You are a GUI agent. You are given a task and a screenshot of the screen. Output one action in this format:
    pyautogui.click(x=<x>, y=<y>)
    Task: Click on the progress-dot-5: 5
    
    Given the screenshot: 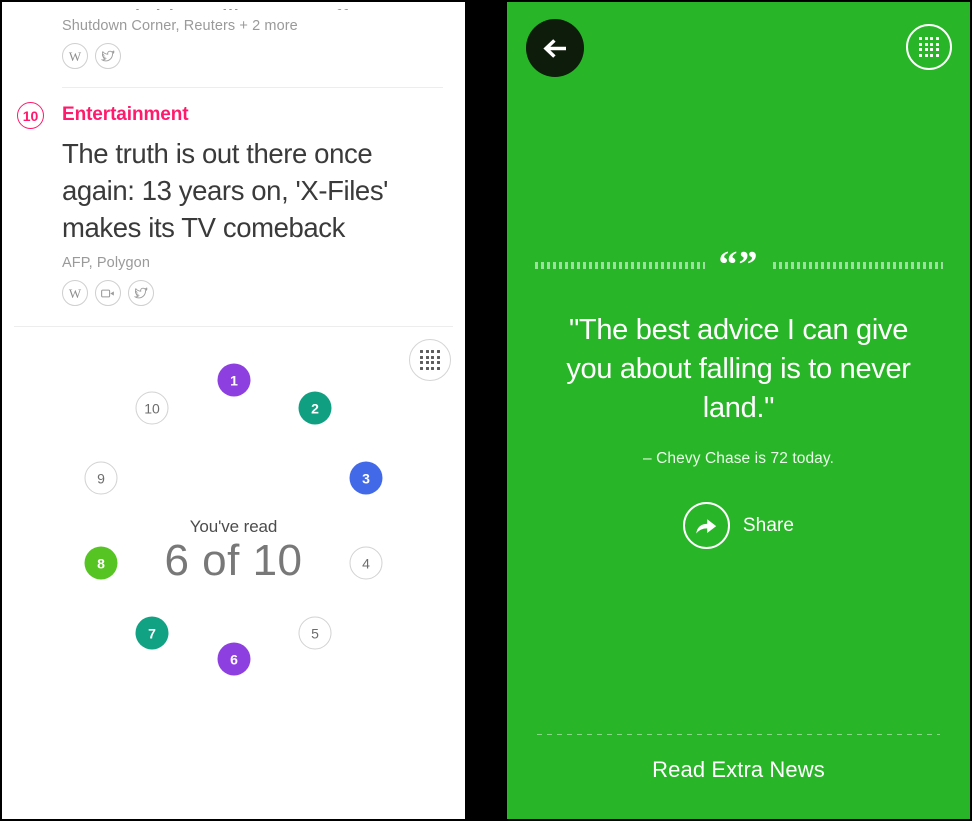 What is the action you would take?
    pyautogui.click(x=315, y=633)
    